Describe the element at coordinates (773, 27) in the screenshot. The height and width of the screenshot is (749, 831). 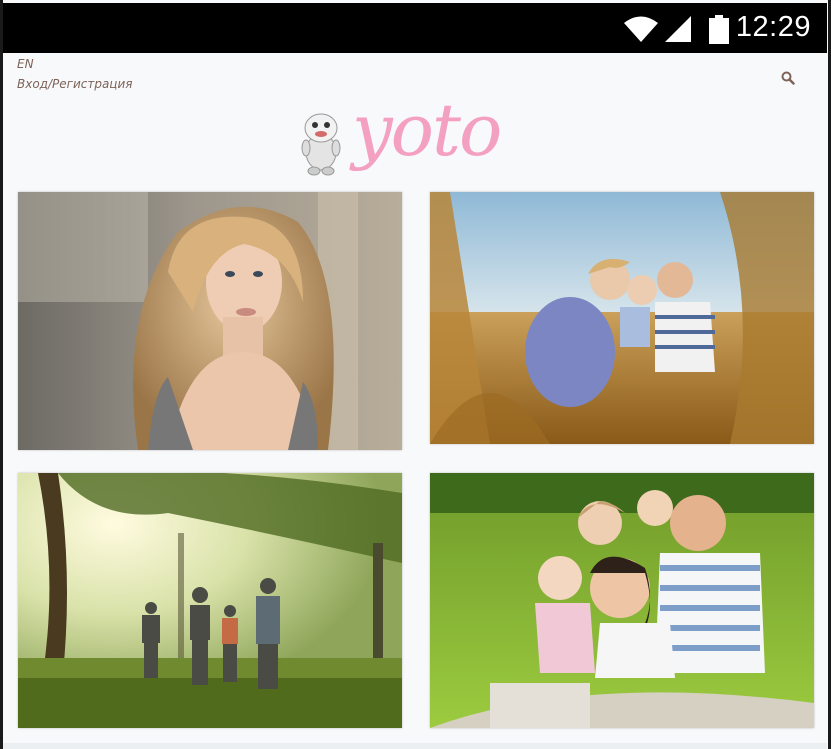
I see `status-clock: 12:29` at that location.